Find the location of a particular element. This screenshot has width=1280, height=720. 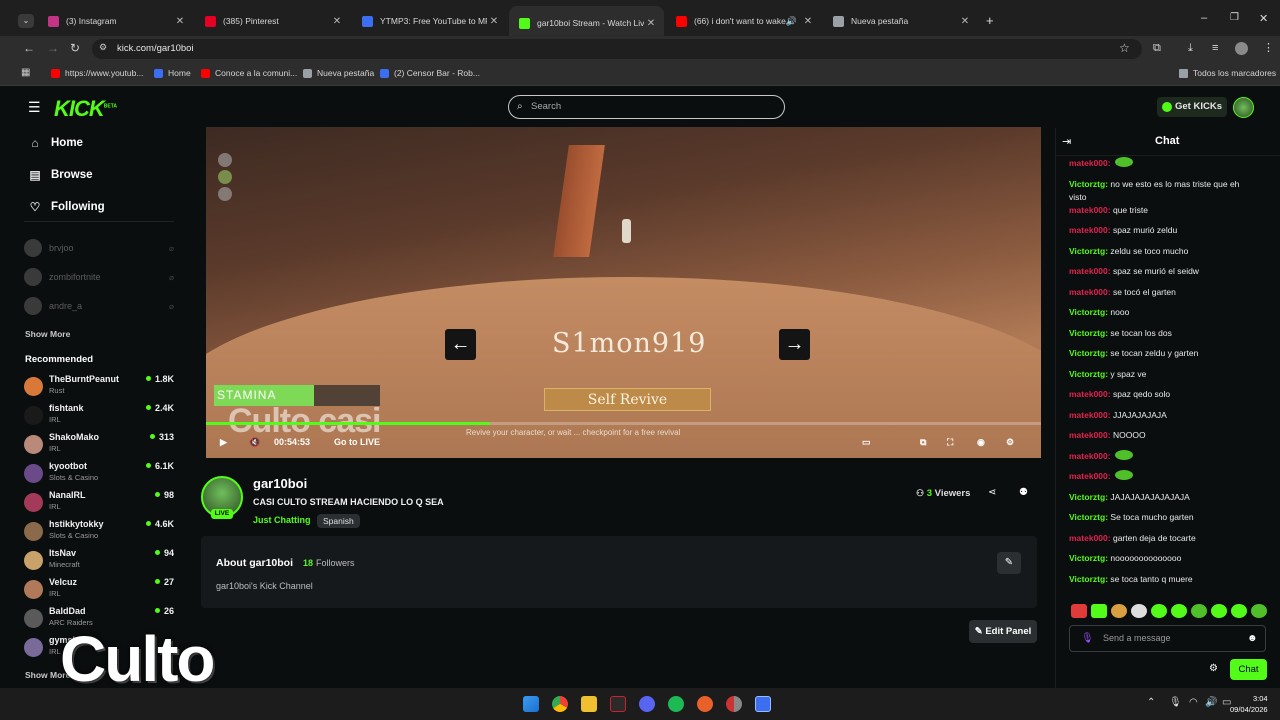

pip-icon: ⧉ is located at coordinates (923, 442).